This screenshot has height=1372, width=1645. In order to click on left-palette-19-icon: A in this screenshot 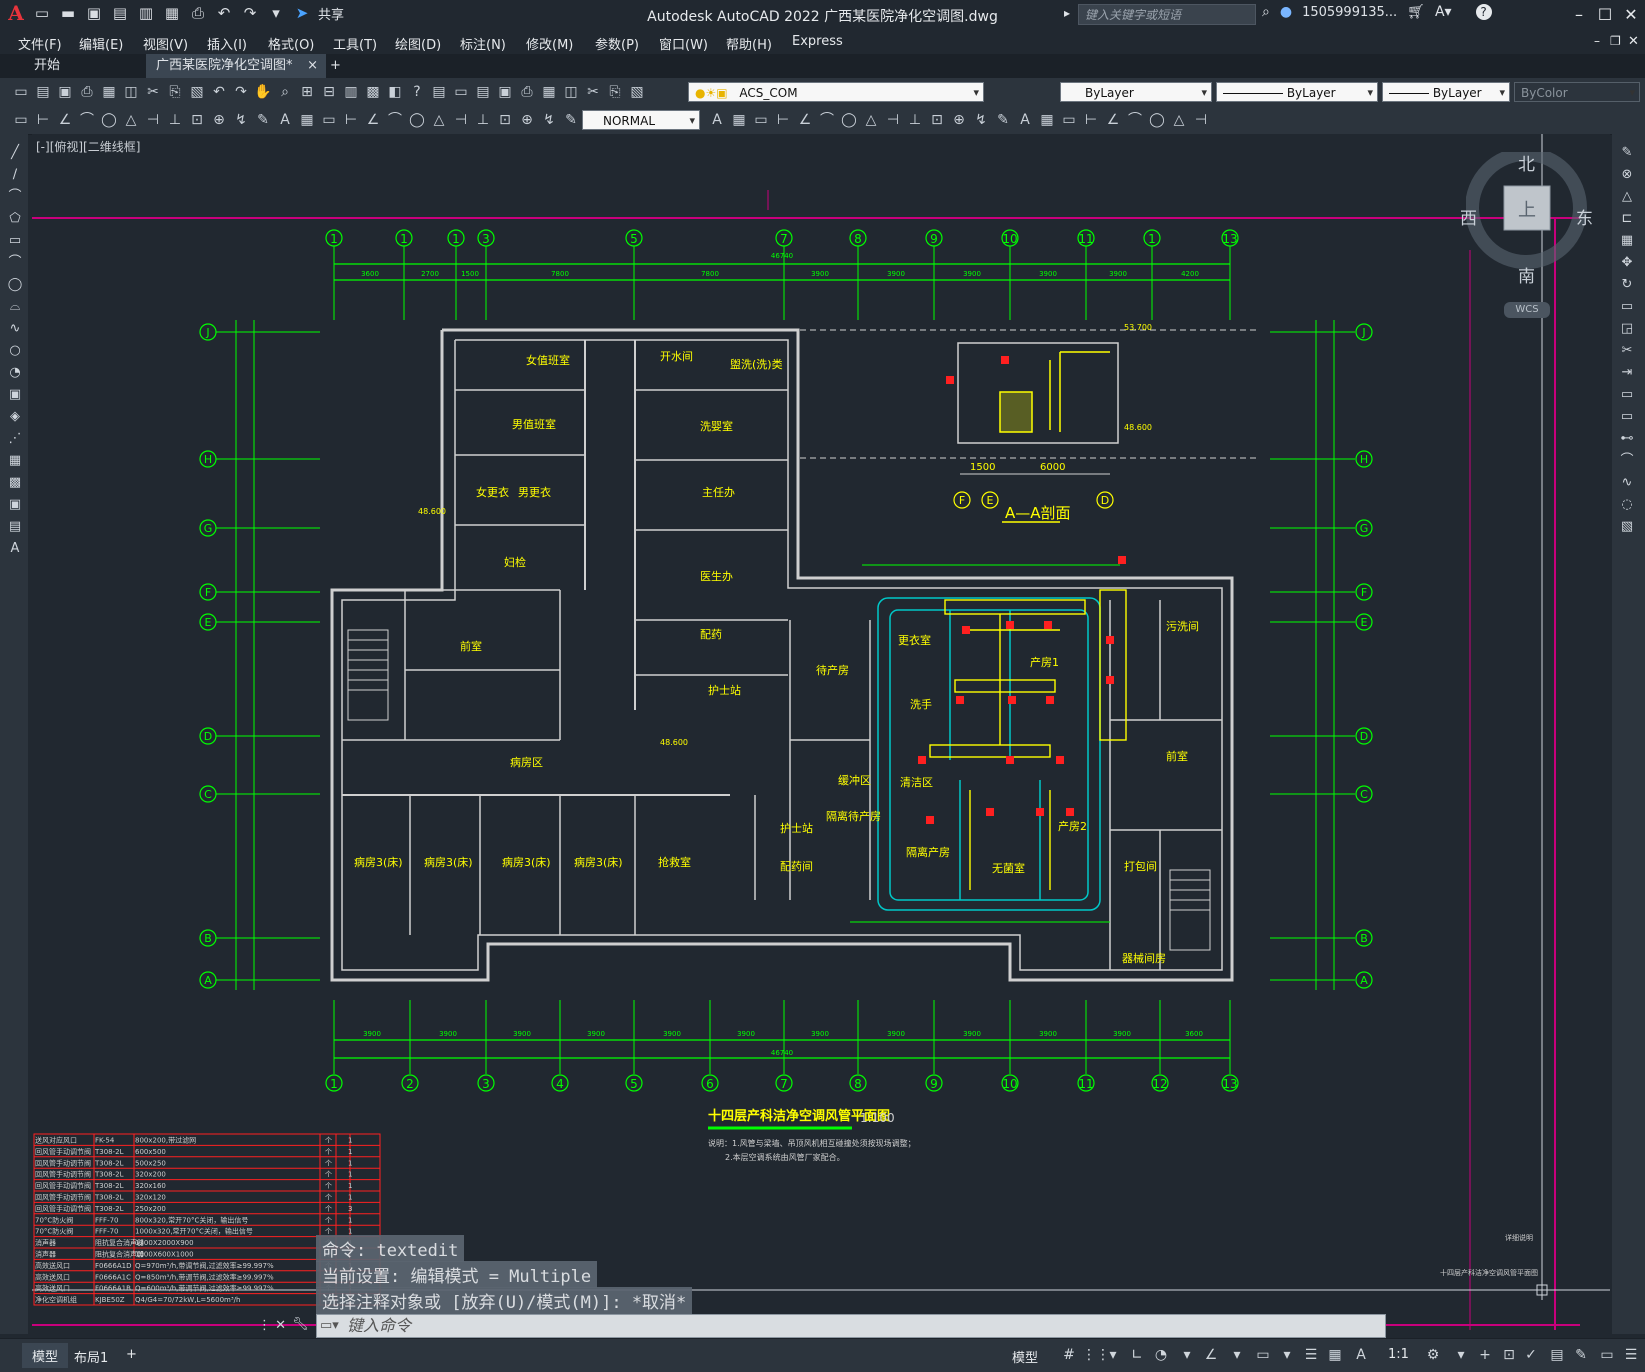, I will do `click(15, 549)`.